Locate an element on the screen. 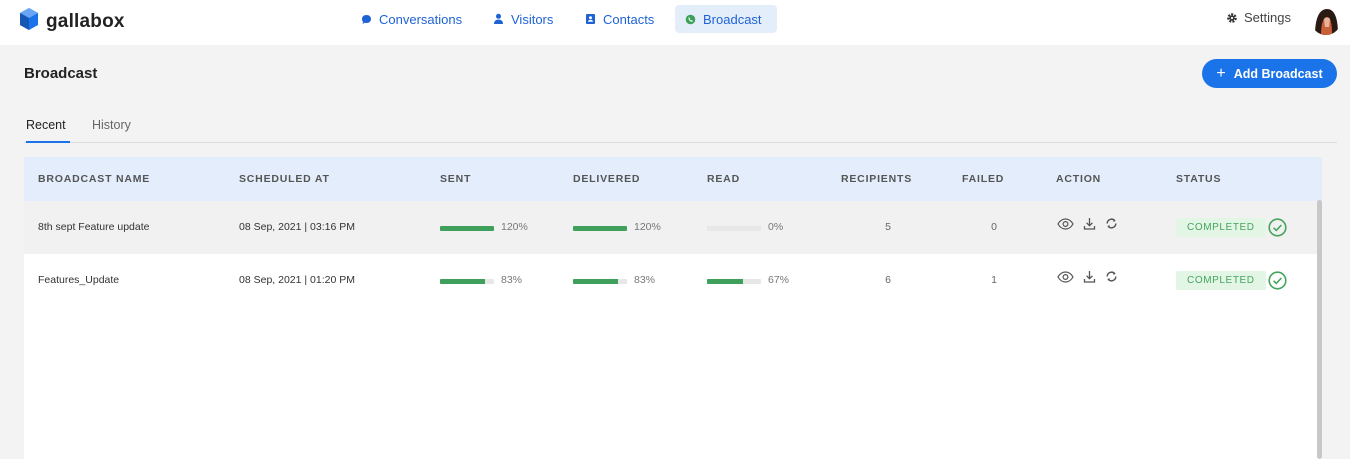 The image size is (1350, 459). contact-book-icon is located at coordinates (590, 19).